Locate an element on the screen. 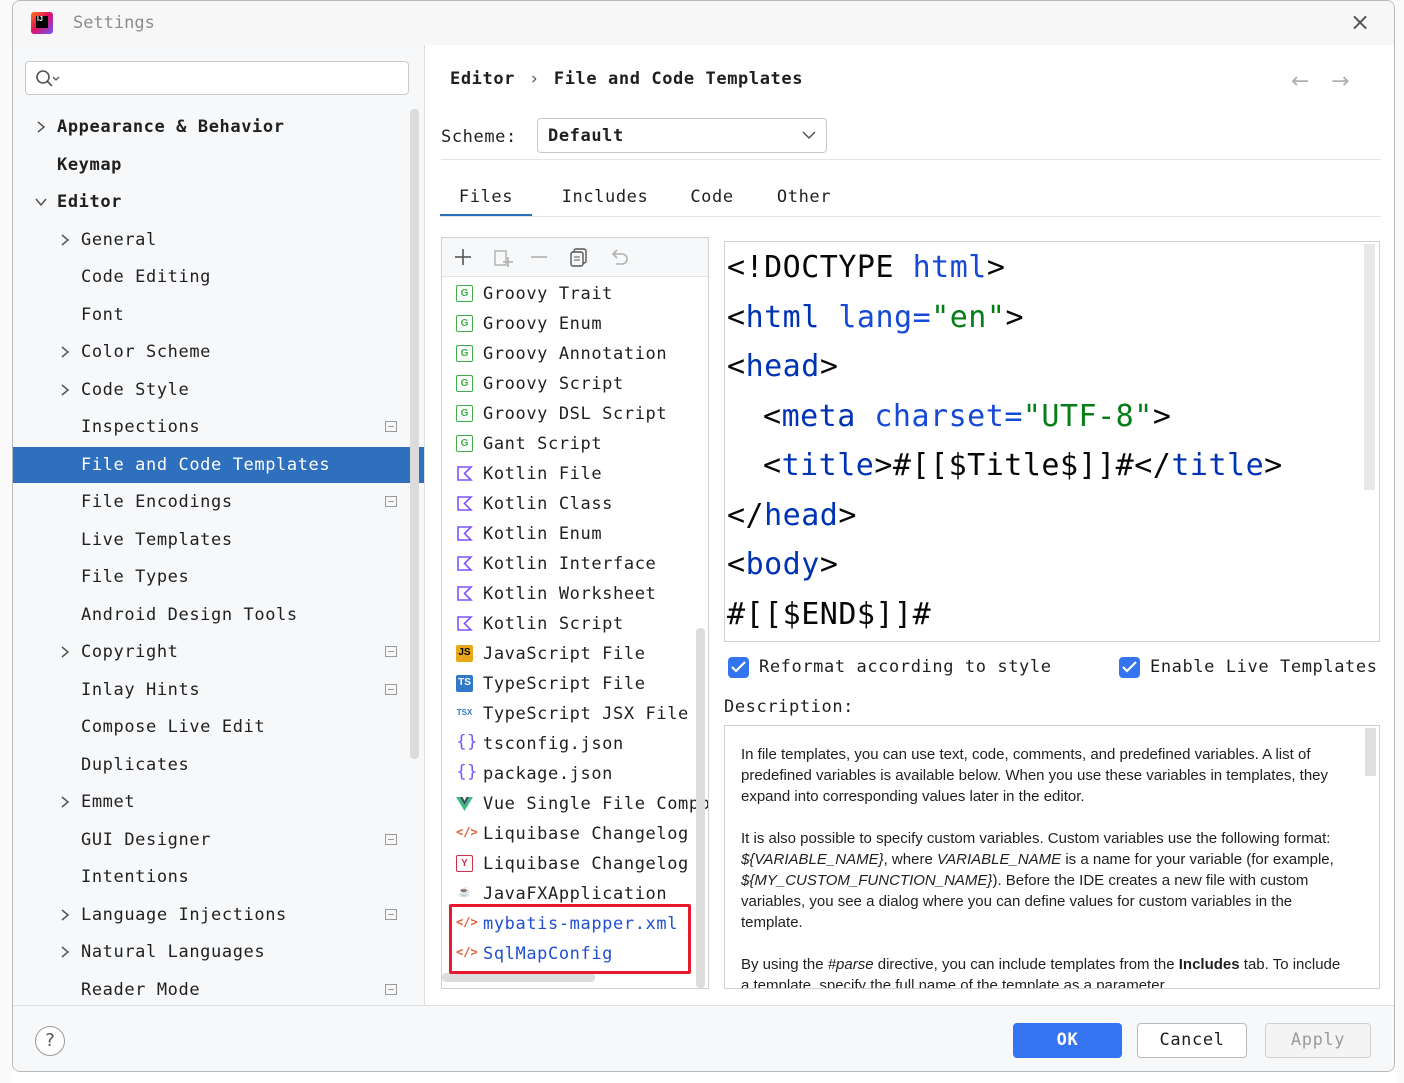  sidebar-item-label: Appearance & Behavior is located at coordinates (171, 127).